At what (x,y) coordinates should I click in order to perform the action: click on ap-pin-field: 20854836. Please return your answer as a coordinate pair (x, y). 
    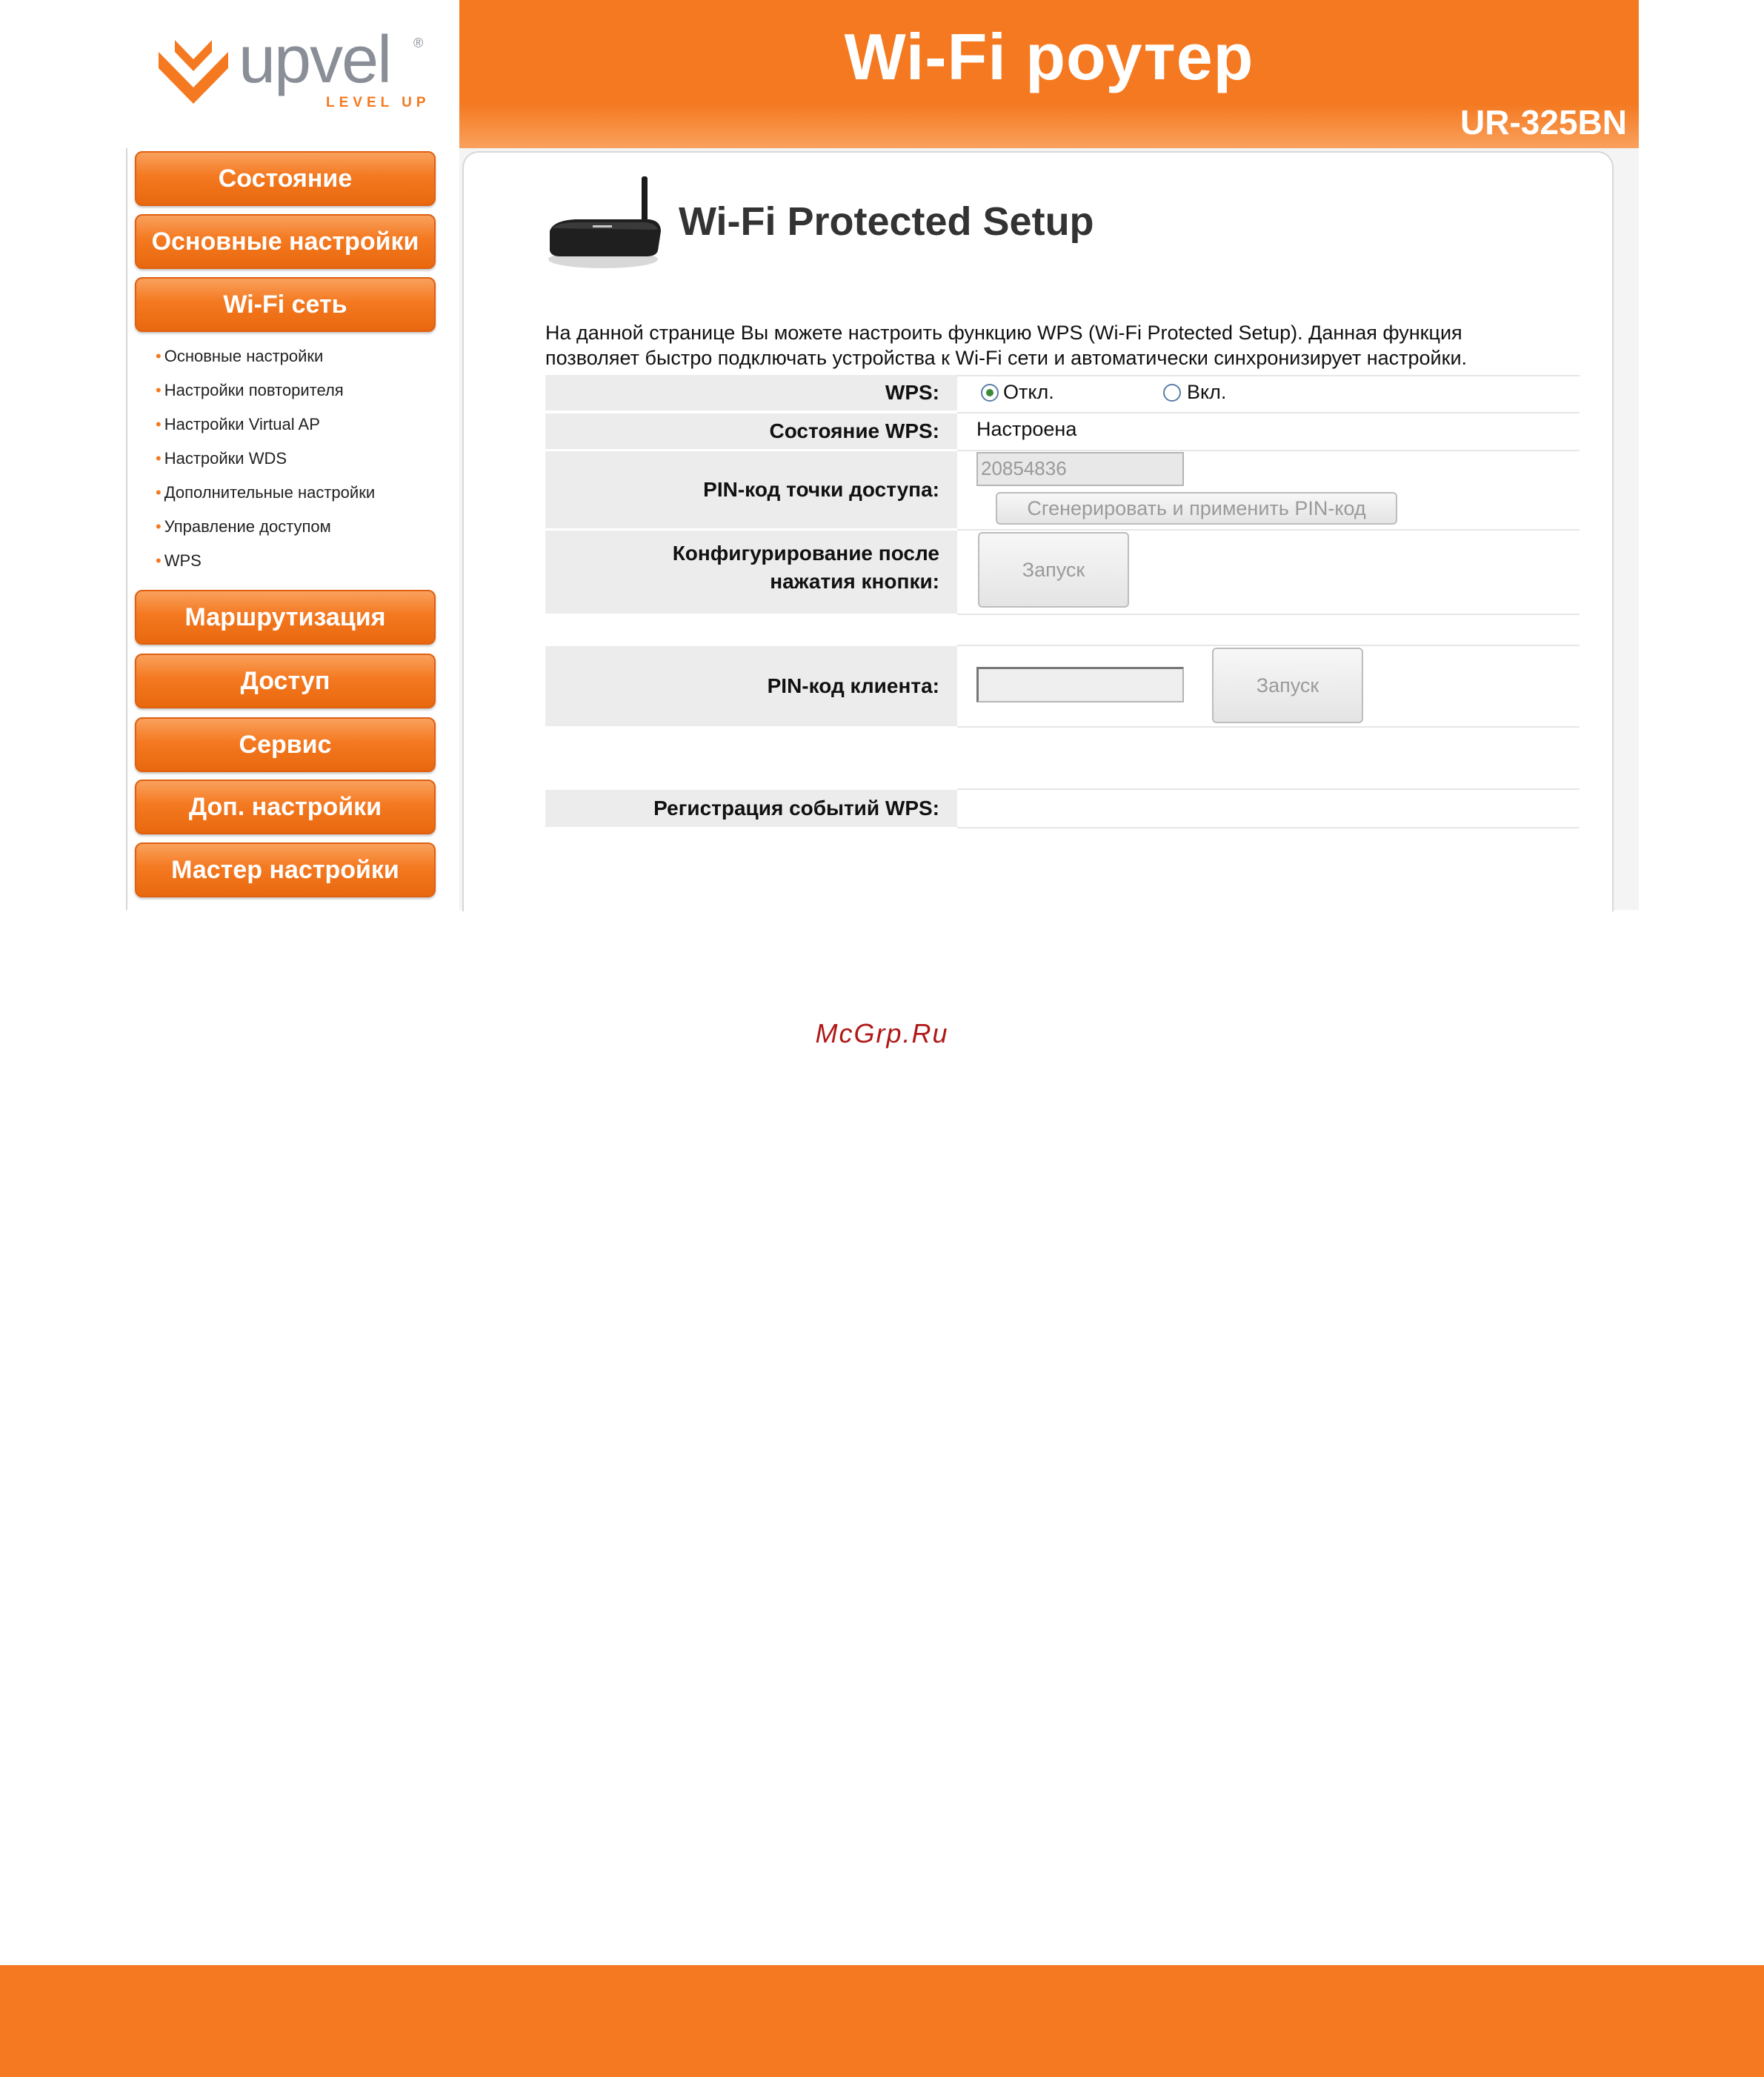
    Looking at the image, I should click on (1080, 469).